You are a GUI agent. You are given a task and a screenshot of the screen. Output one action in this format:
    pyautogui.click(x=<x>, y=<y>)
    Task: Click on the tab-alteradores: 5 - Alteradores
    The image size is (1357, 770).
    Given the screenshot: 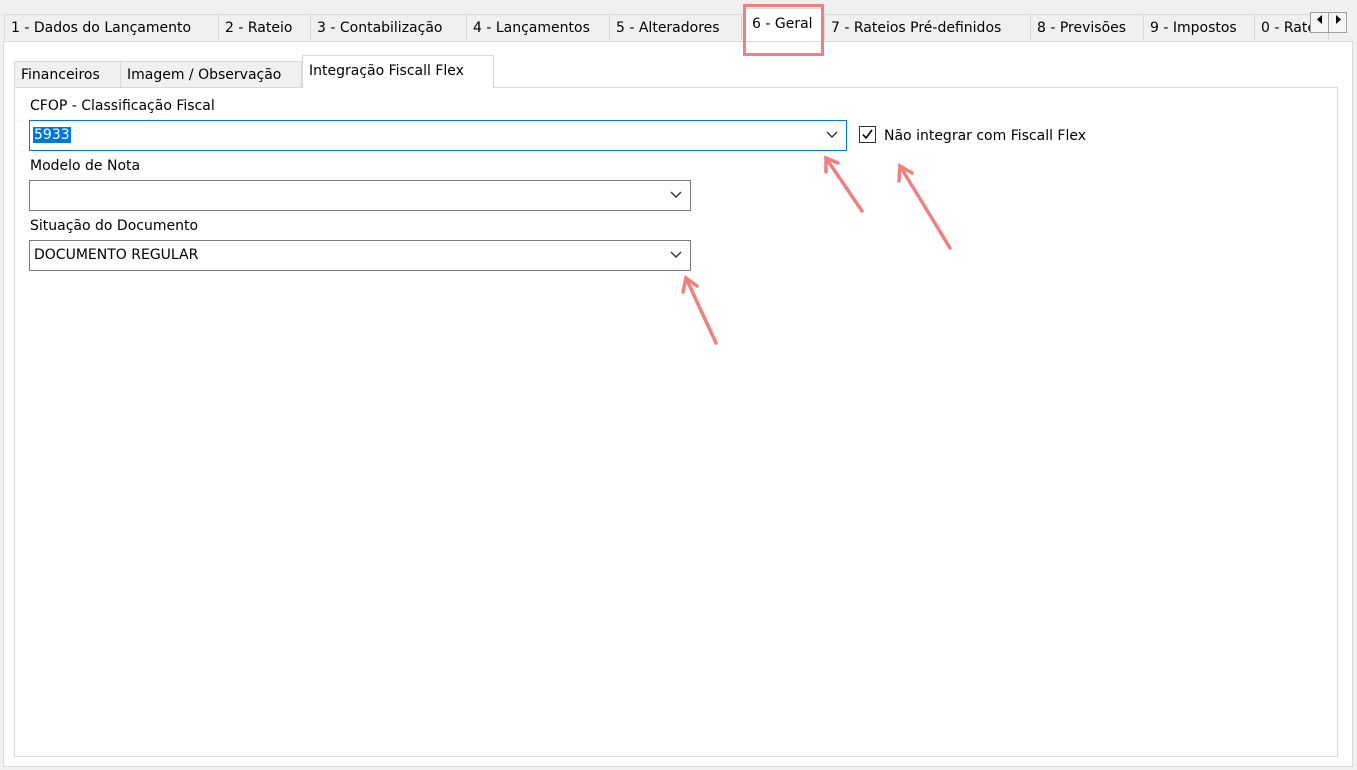 What is the action you would take?
    pyautogui.click(x=675, y=27)
    